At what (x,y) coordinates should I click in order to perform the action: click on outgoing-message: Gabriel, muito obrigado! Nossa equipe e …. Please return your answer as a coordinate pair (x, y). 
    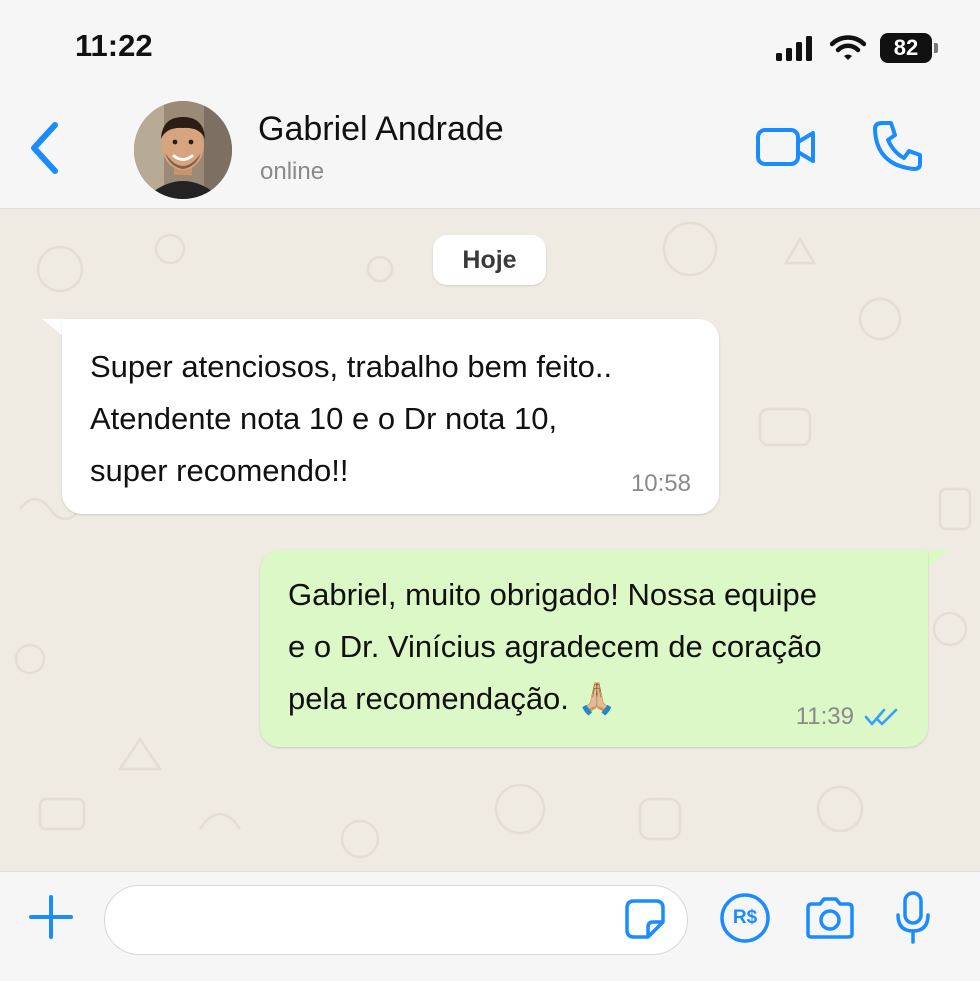
    Looking at the image, I should click on (594, 648).